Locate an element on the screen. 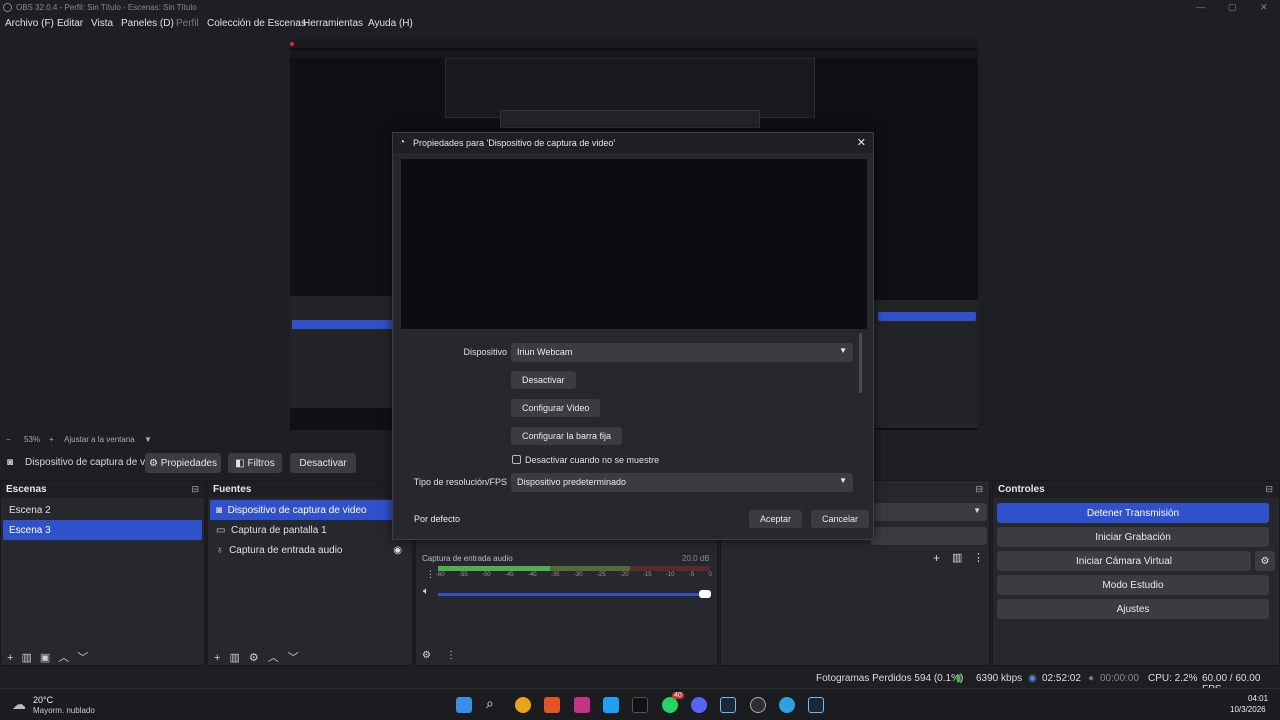 This screenshot has width=1280, height=720. studio-mode-button: Modo Estudio is located at coordinates (1133, 585).